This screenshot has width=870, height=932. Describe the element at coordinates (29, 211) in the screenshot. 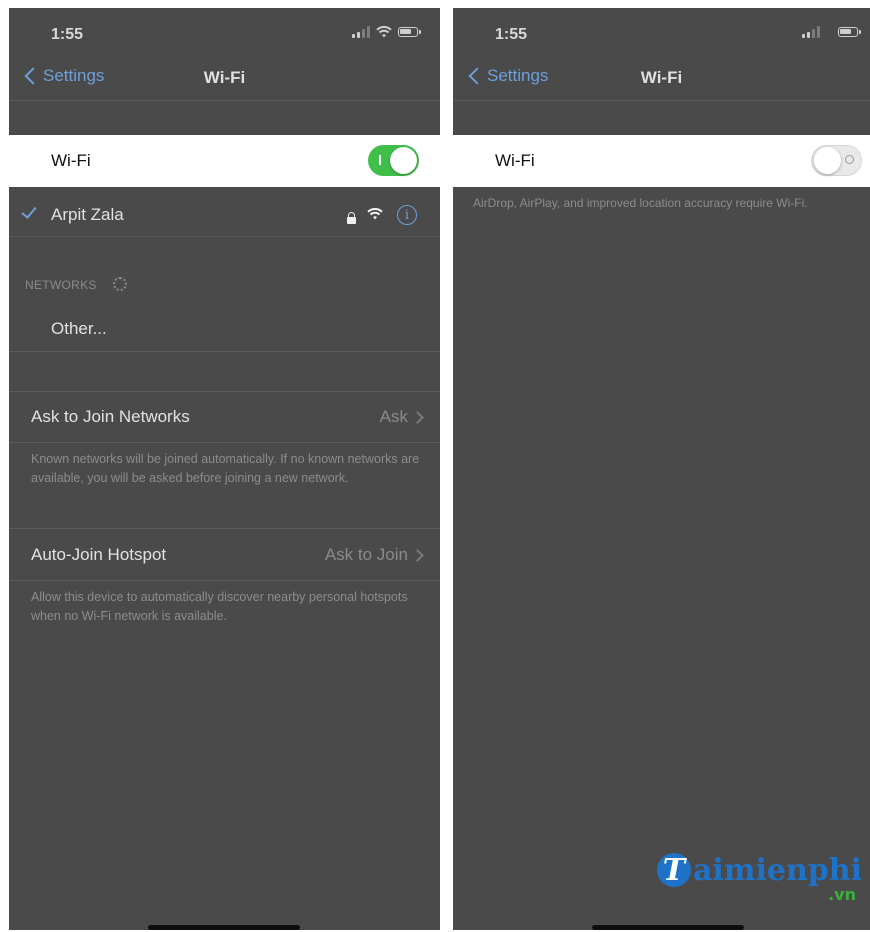

I see `checkmark-icon` at that location.